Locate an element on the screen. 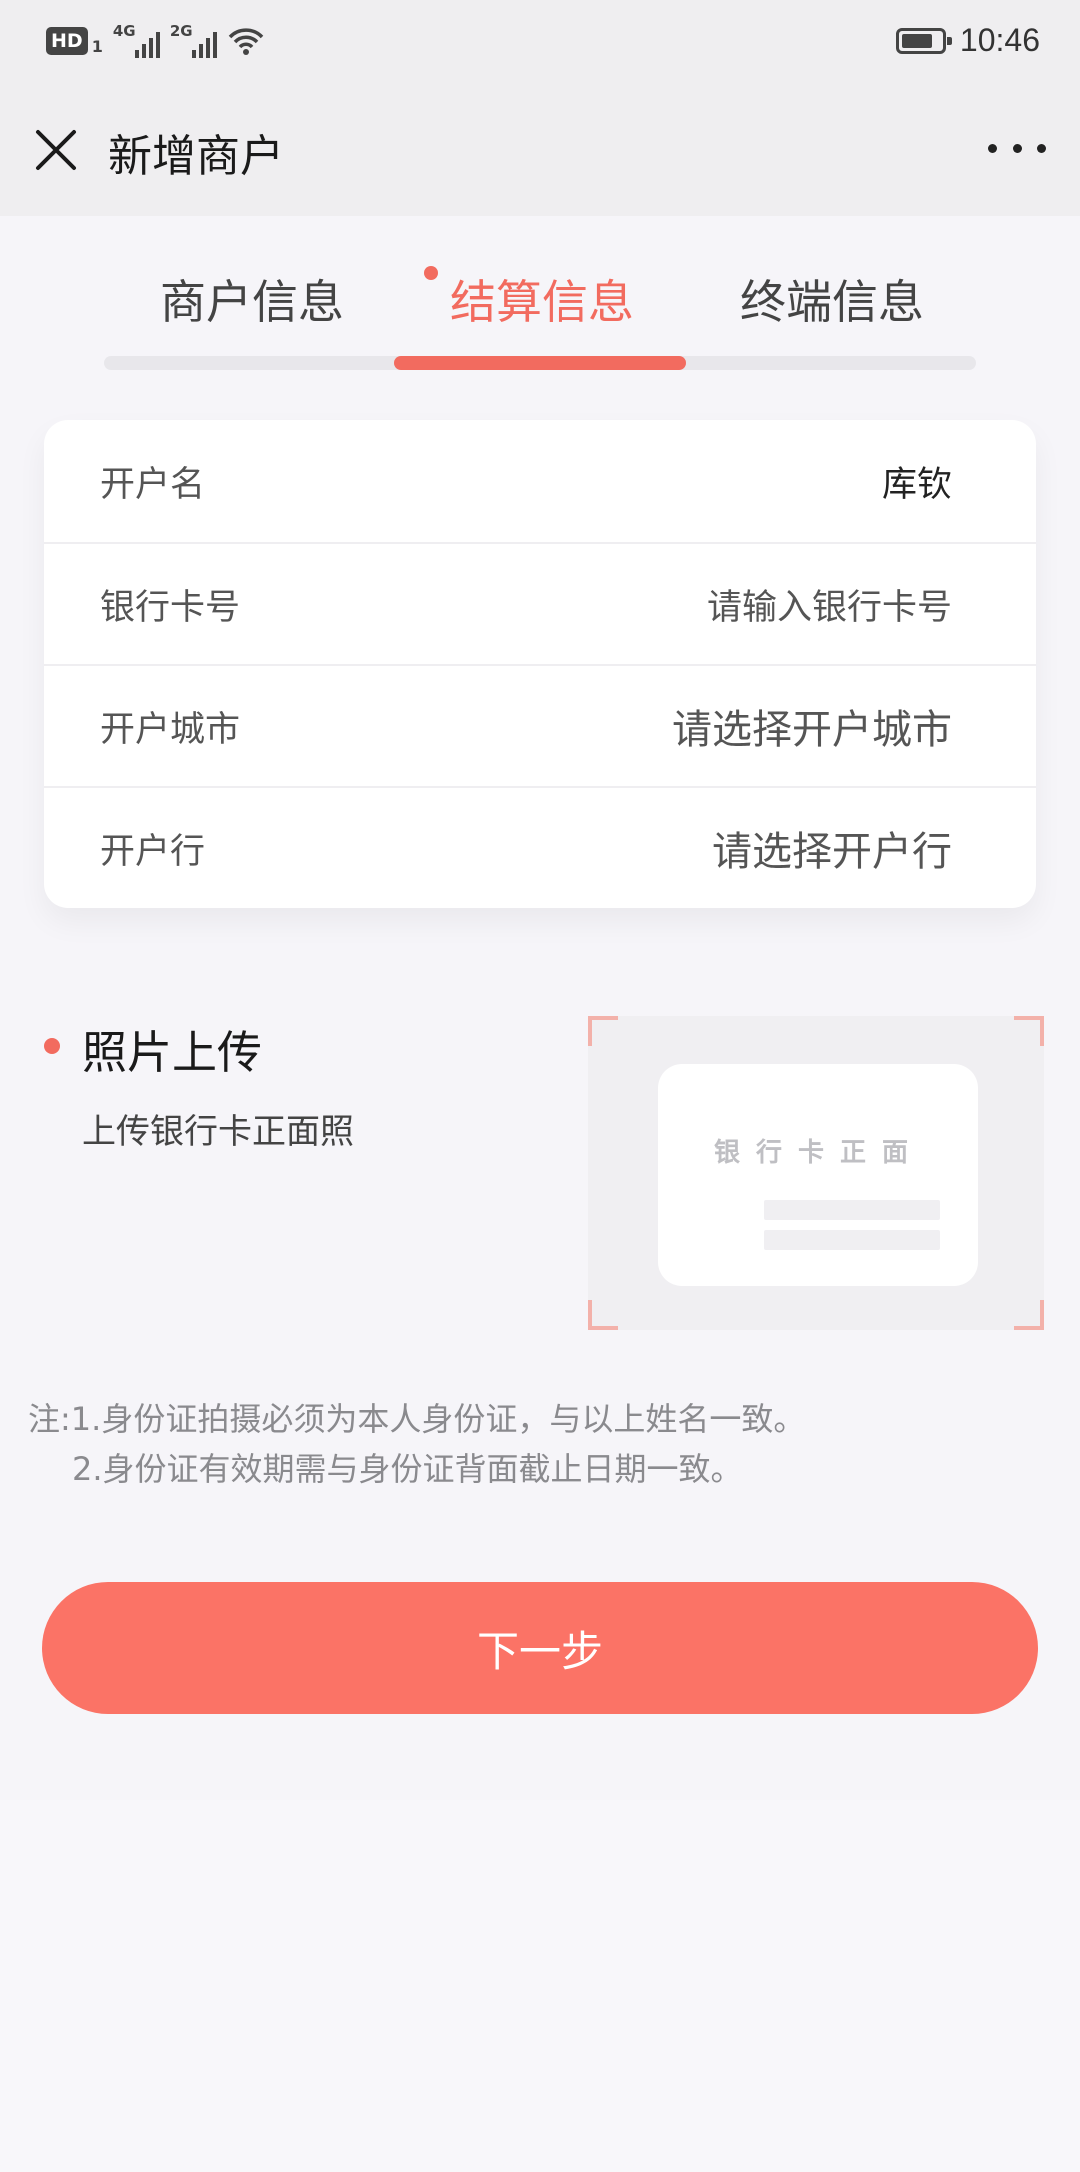  bank-card-illustration: 银行卡正面 is located at coordinates (818, 1175).